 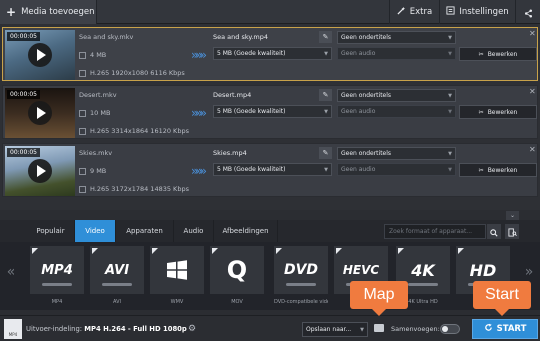 I want to click on share-button, so click(x=527, y=12).